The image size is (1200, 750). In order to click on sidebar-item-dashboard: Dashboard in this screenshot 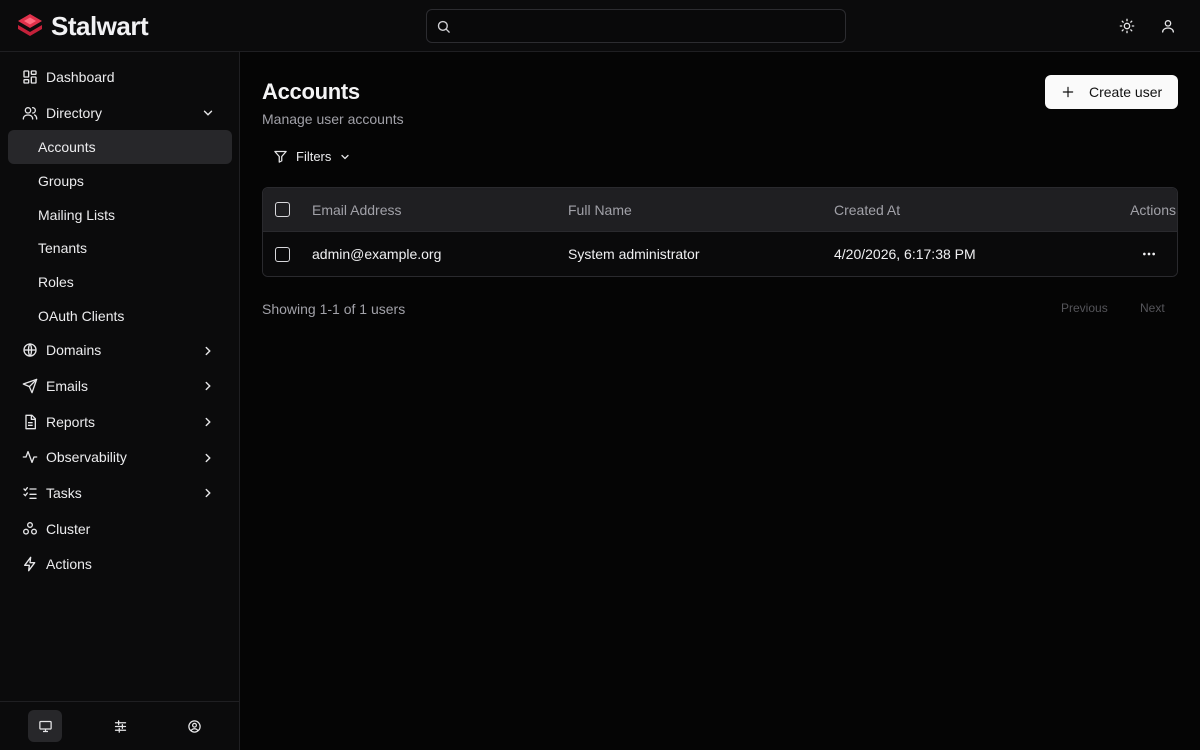, I will do `click(120, 77)`.